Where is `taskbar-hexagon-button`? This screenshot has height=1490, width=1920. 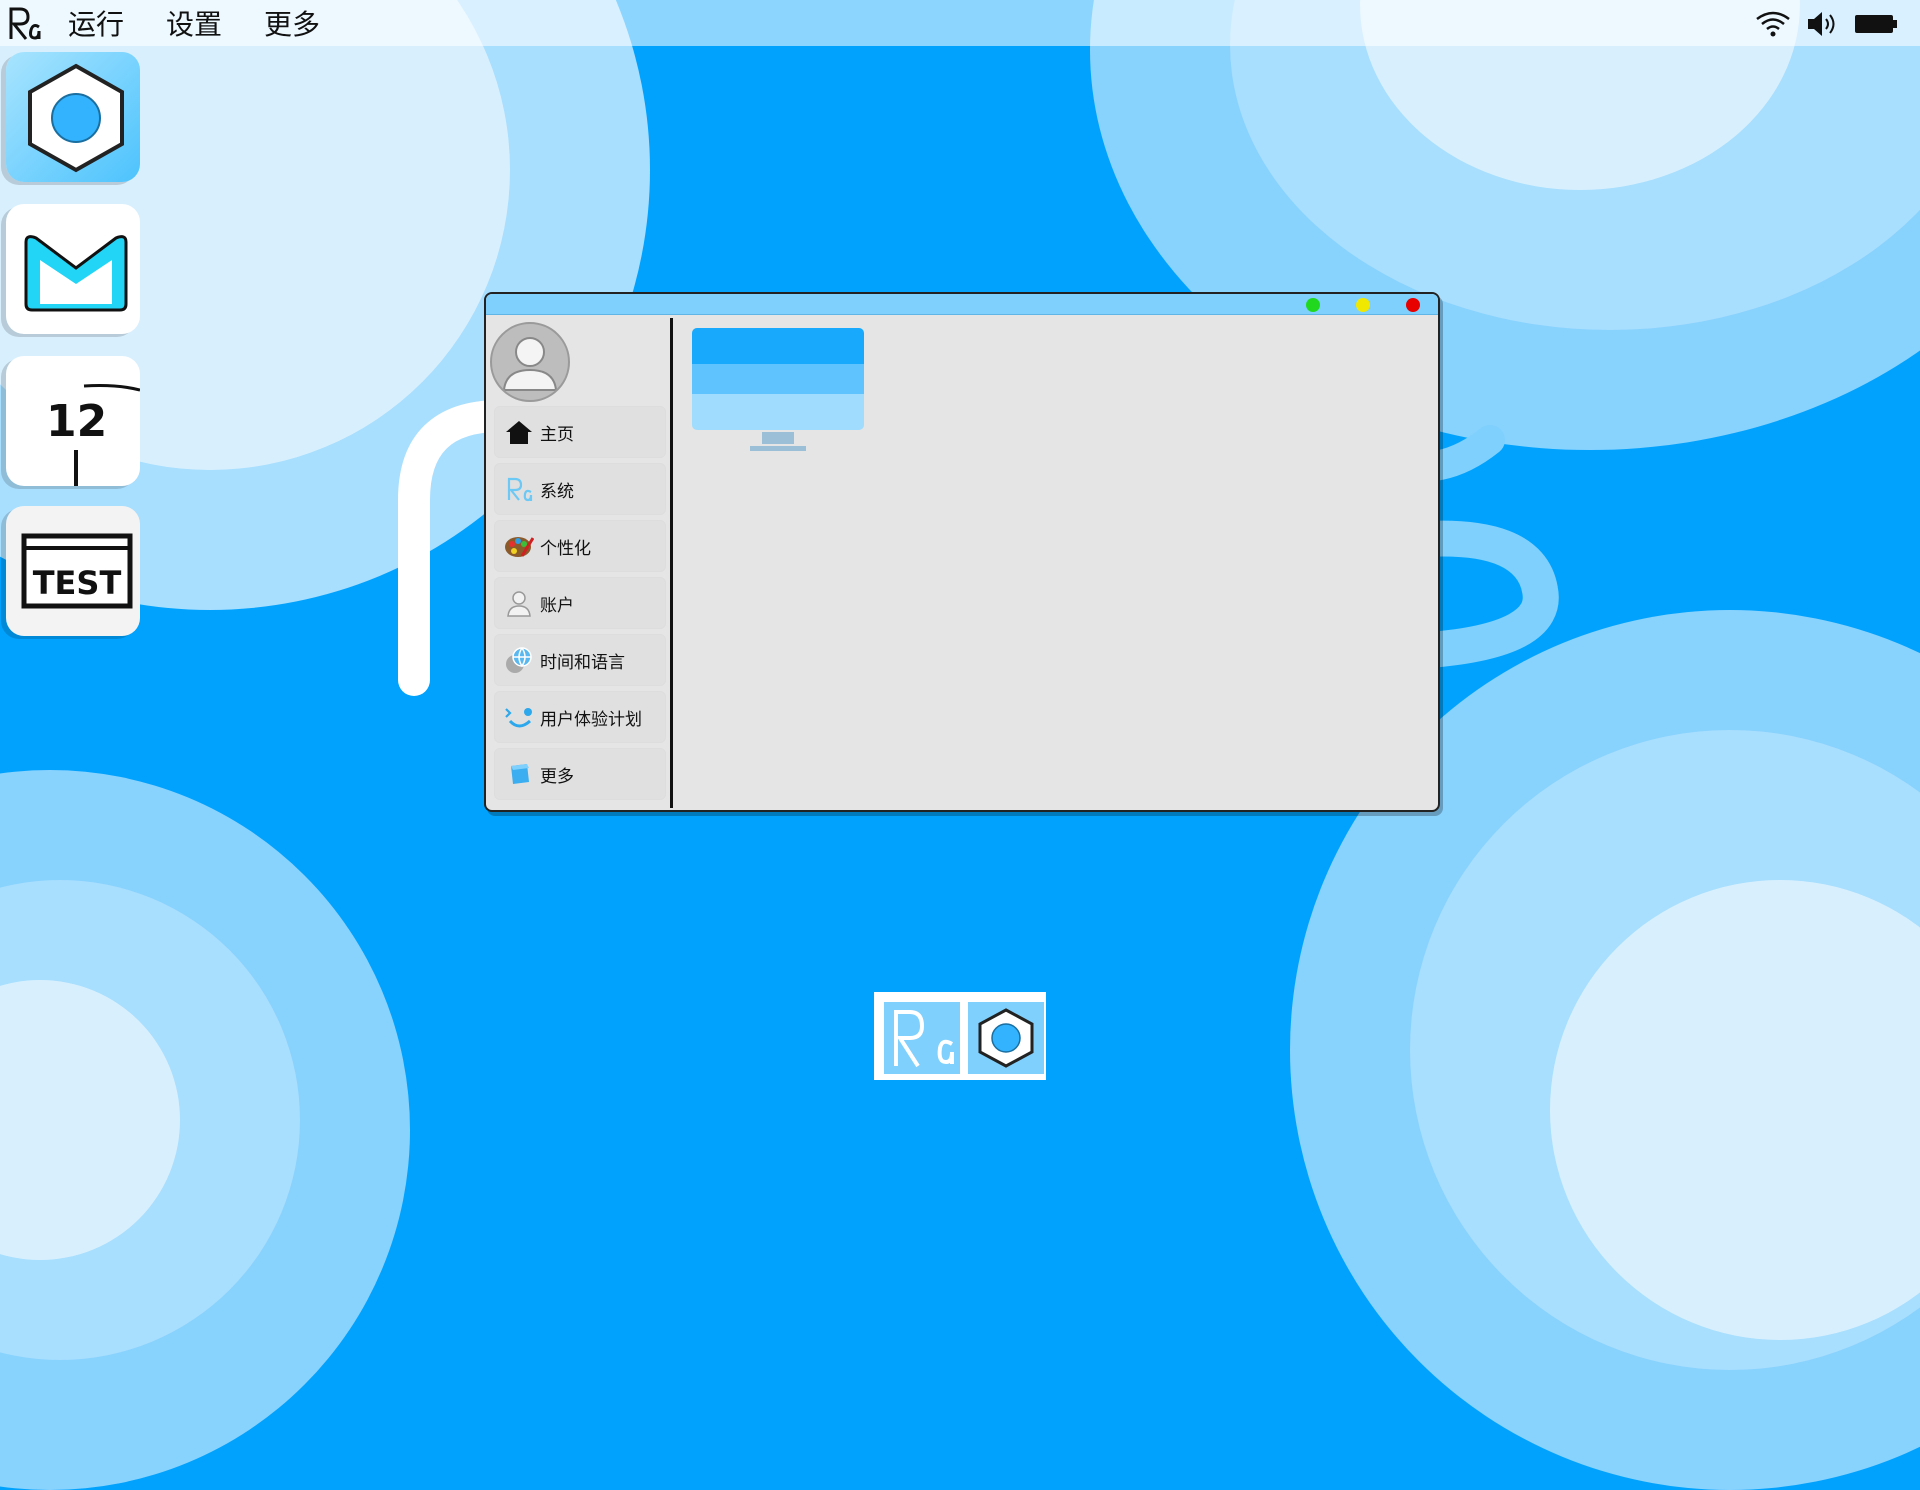
taskbar-hexagon-button is located at coordinates (1006, 1038).